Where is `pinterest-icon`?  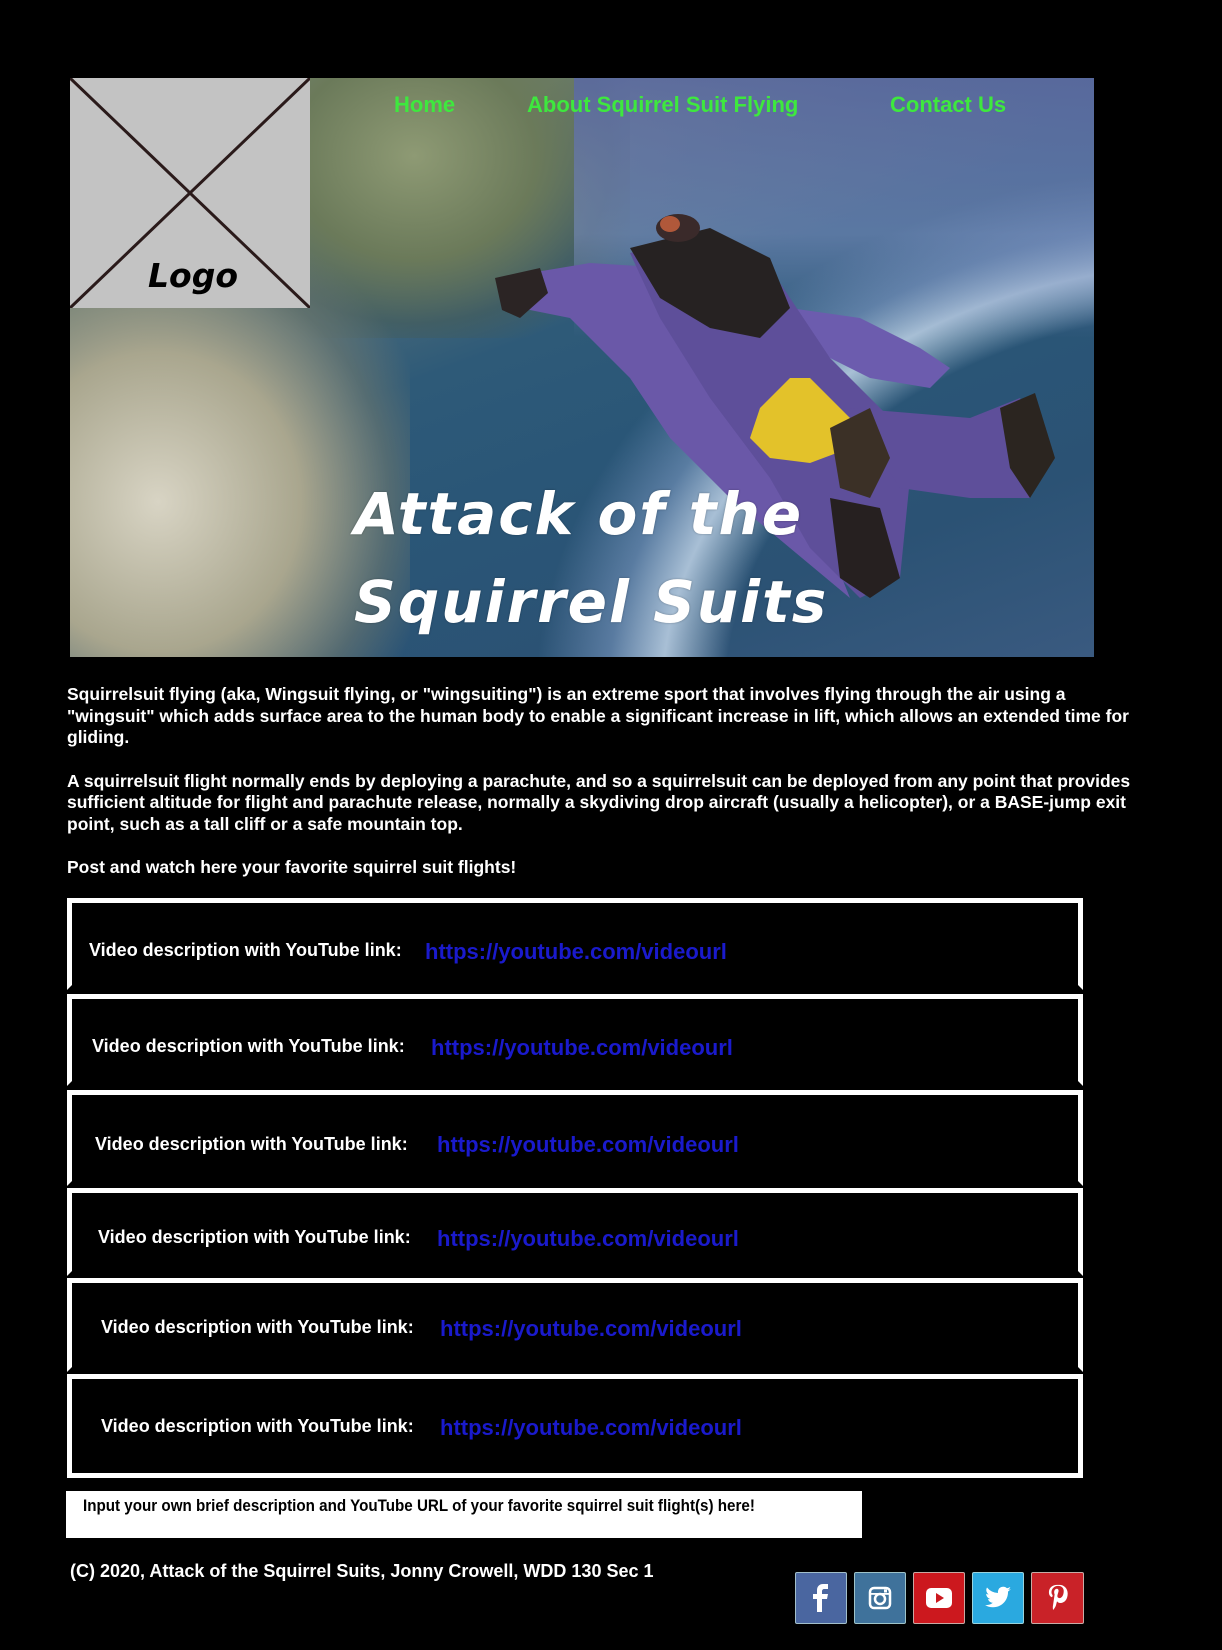
pinterest-icon is located at coordinates (1058, 1597).